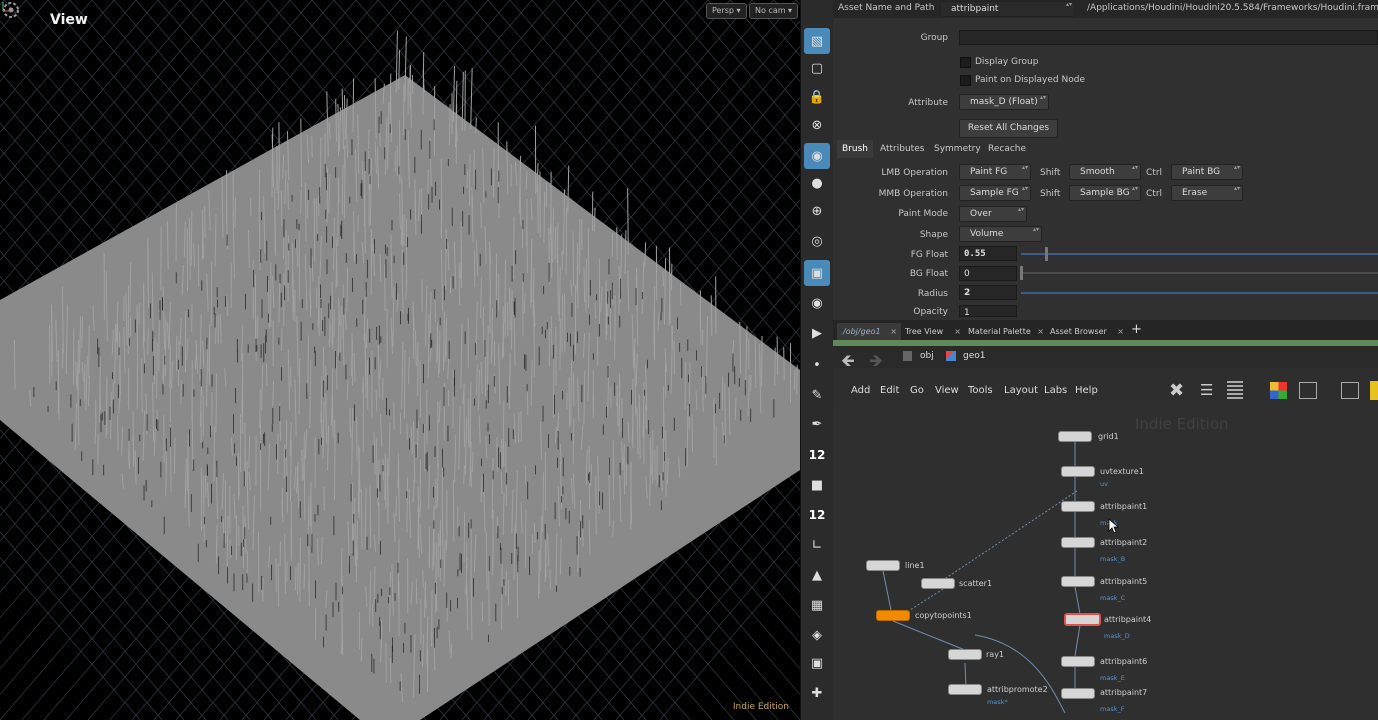  Describe the element at coordinates (1007, 149) in the screenshot. I see `tab-recache: Recache` at that location.